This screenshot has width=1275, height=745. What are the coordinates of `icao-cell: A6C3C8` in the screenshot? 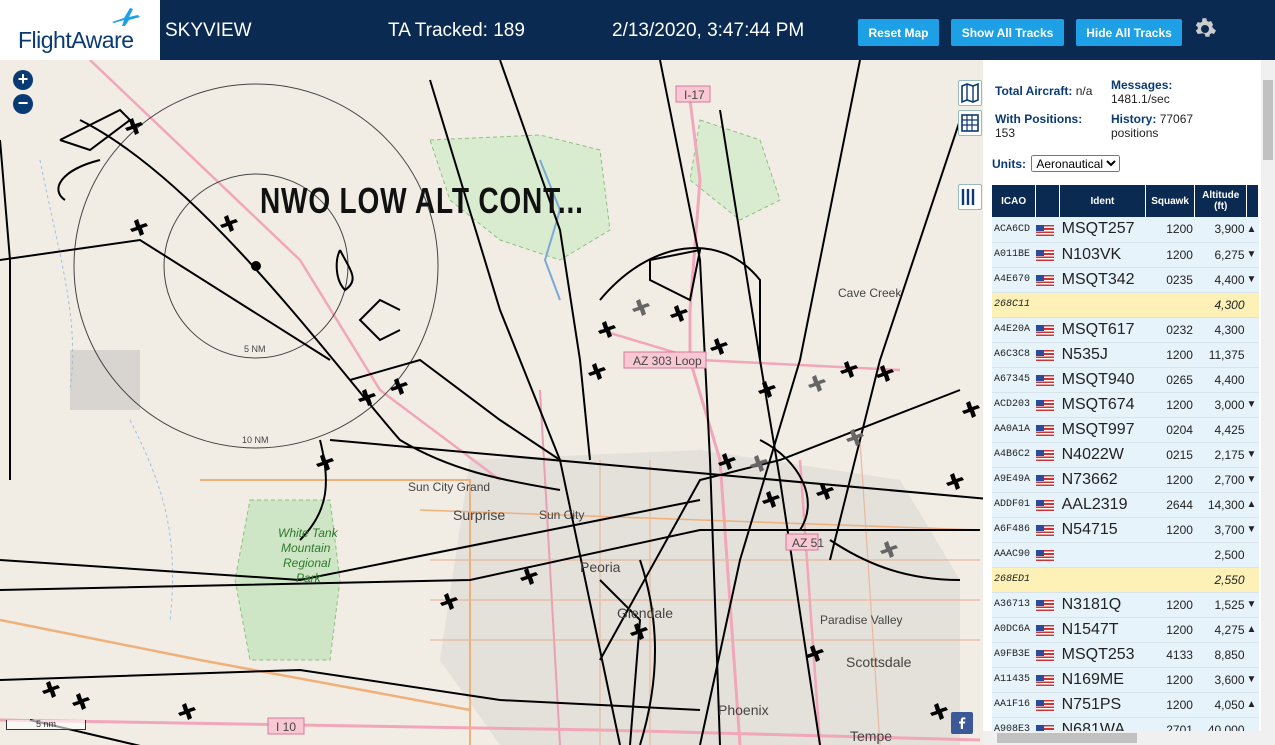 It's located at (1014, 355).